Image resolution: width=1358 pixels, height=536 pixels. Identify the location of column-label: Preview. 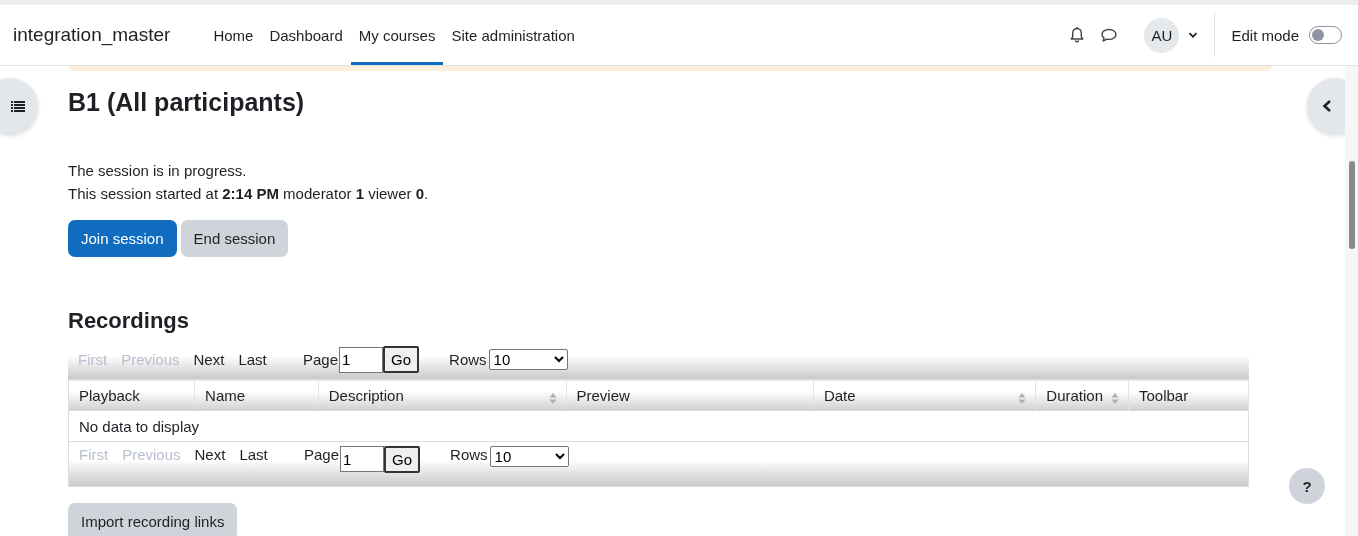
(603, 395).